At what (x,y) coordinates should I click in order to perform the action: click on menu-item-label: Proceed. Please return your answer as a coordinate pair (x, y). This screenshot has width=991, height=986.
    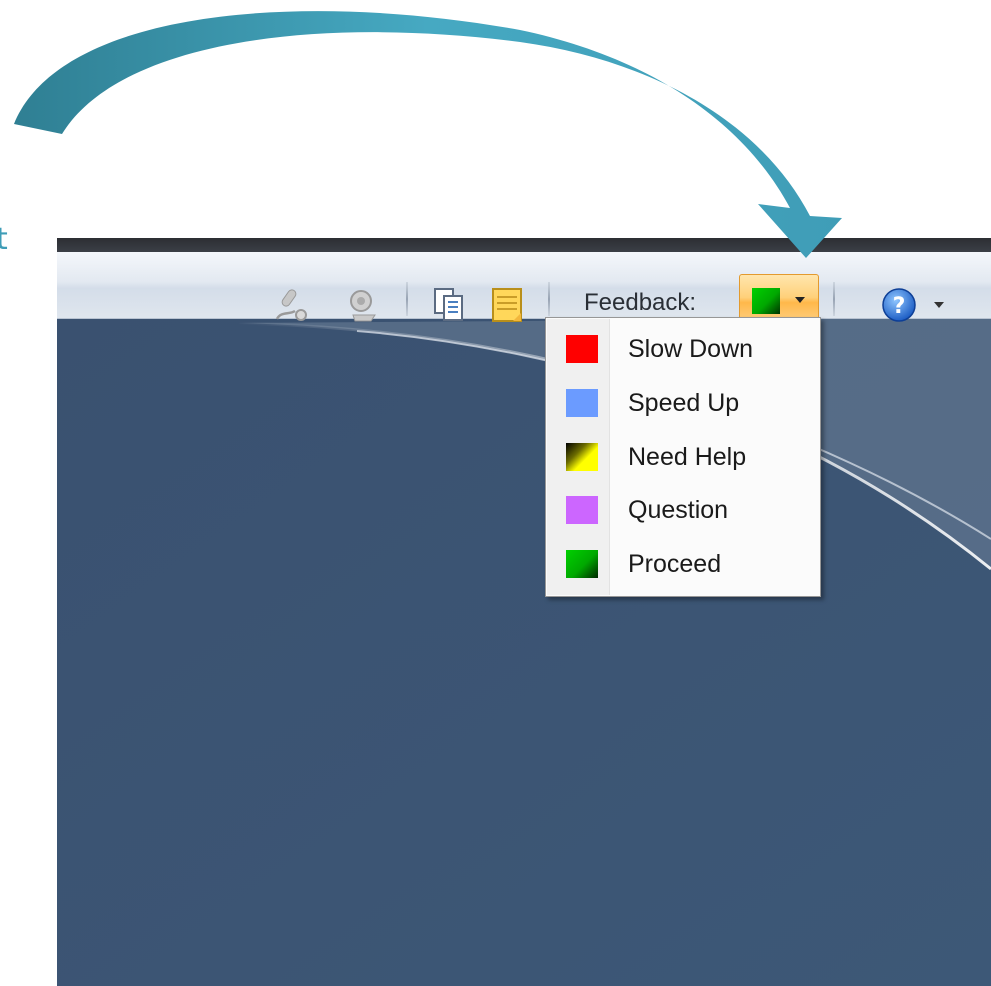
    Looking at the image, I should click on (675, 564).